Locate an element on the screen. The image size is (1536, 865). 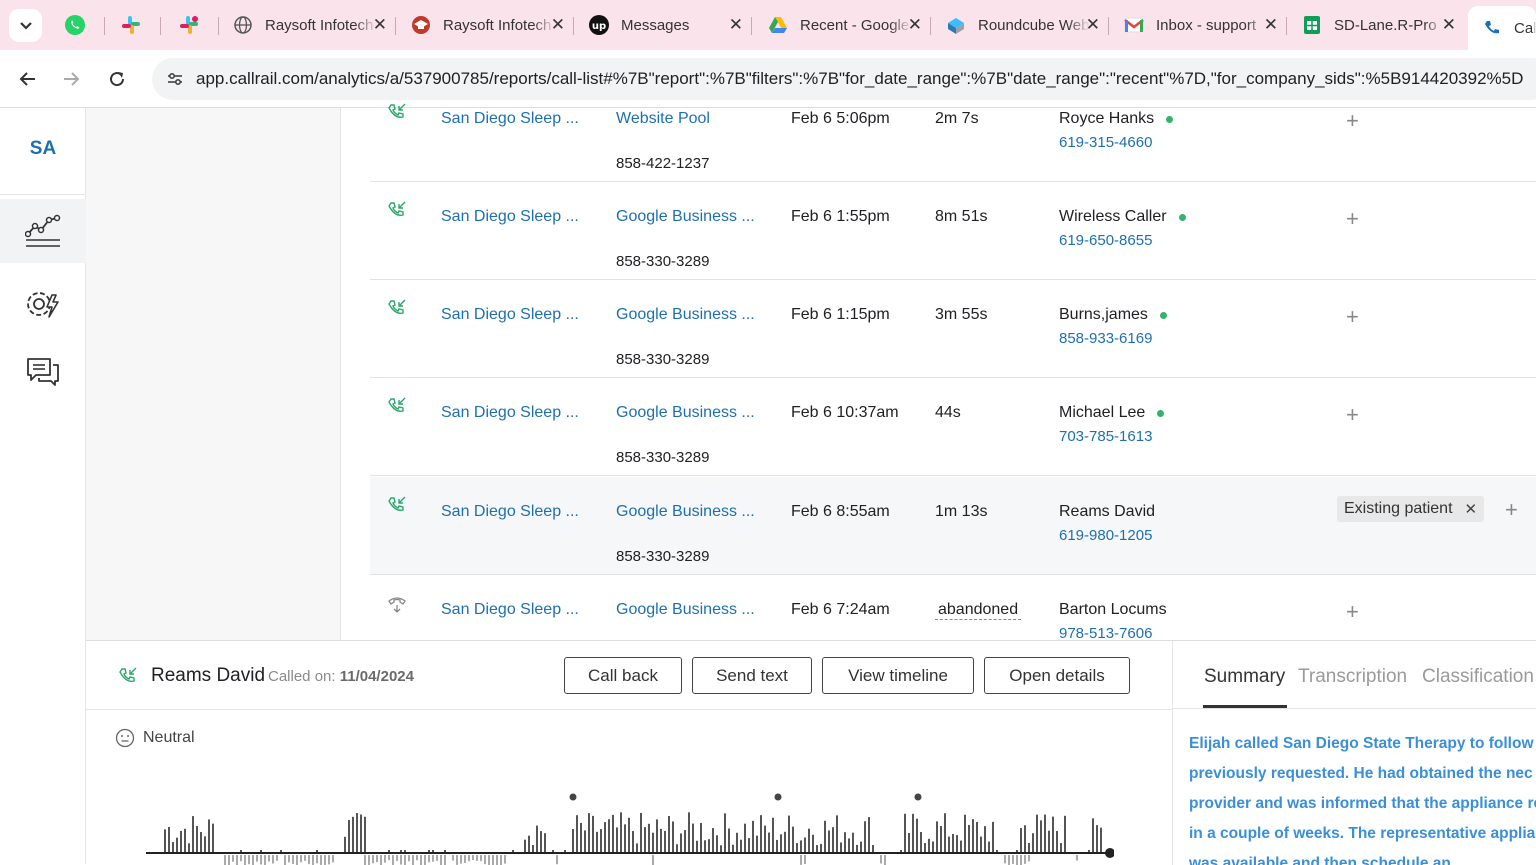
call-audio-waveform is located at coordinates (629, 825).